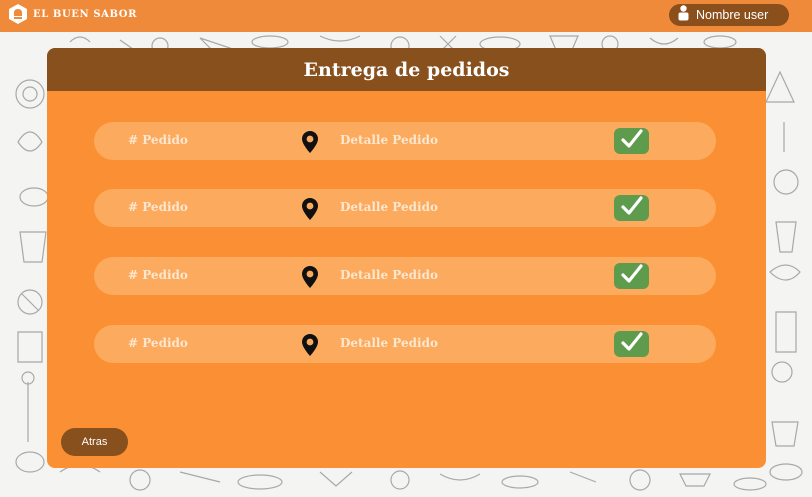 The width and height of the screenshot is (812, 497). I want to click on chef-hat-icon, so click(18, 14).